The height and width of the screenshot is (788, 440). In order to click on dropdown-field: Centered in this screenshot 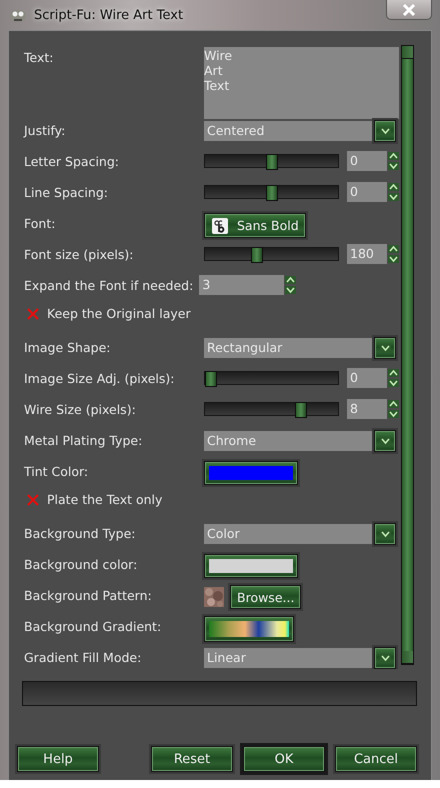, I will do `click(288, 131)`.